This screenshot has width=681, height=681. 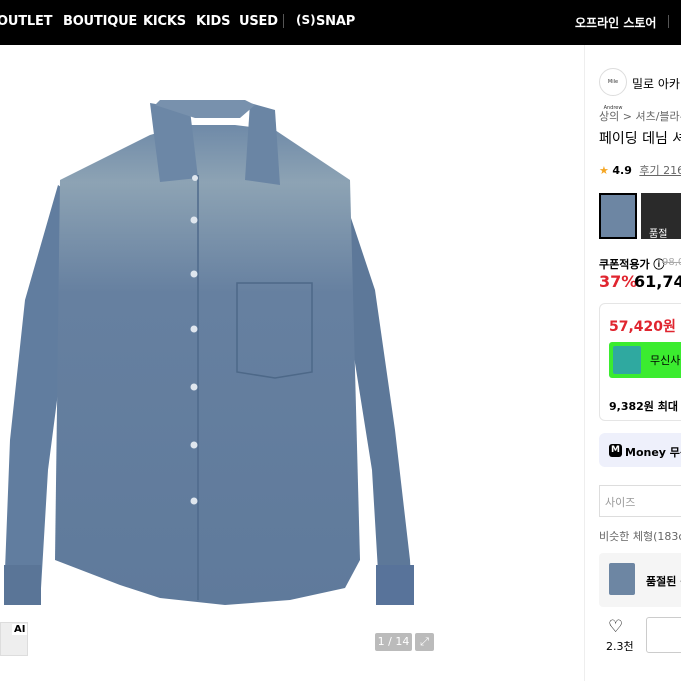 What do you see at coordinates (393, 642) in the screenshot?
I see `image-counter: 1 / 14` at bounding box center [393, 642].